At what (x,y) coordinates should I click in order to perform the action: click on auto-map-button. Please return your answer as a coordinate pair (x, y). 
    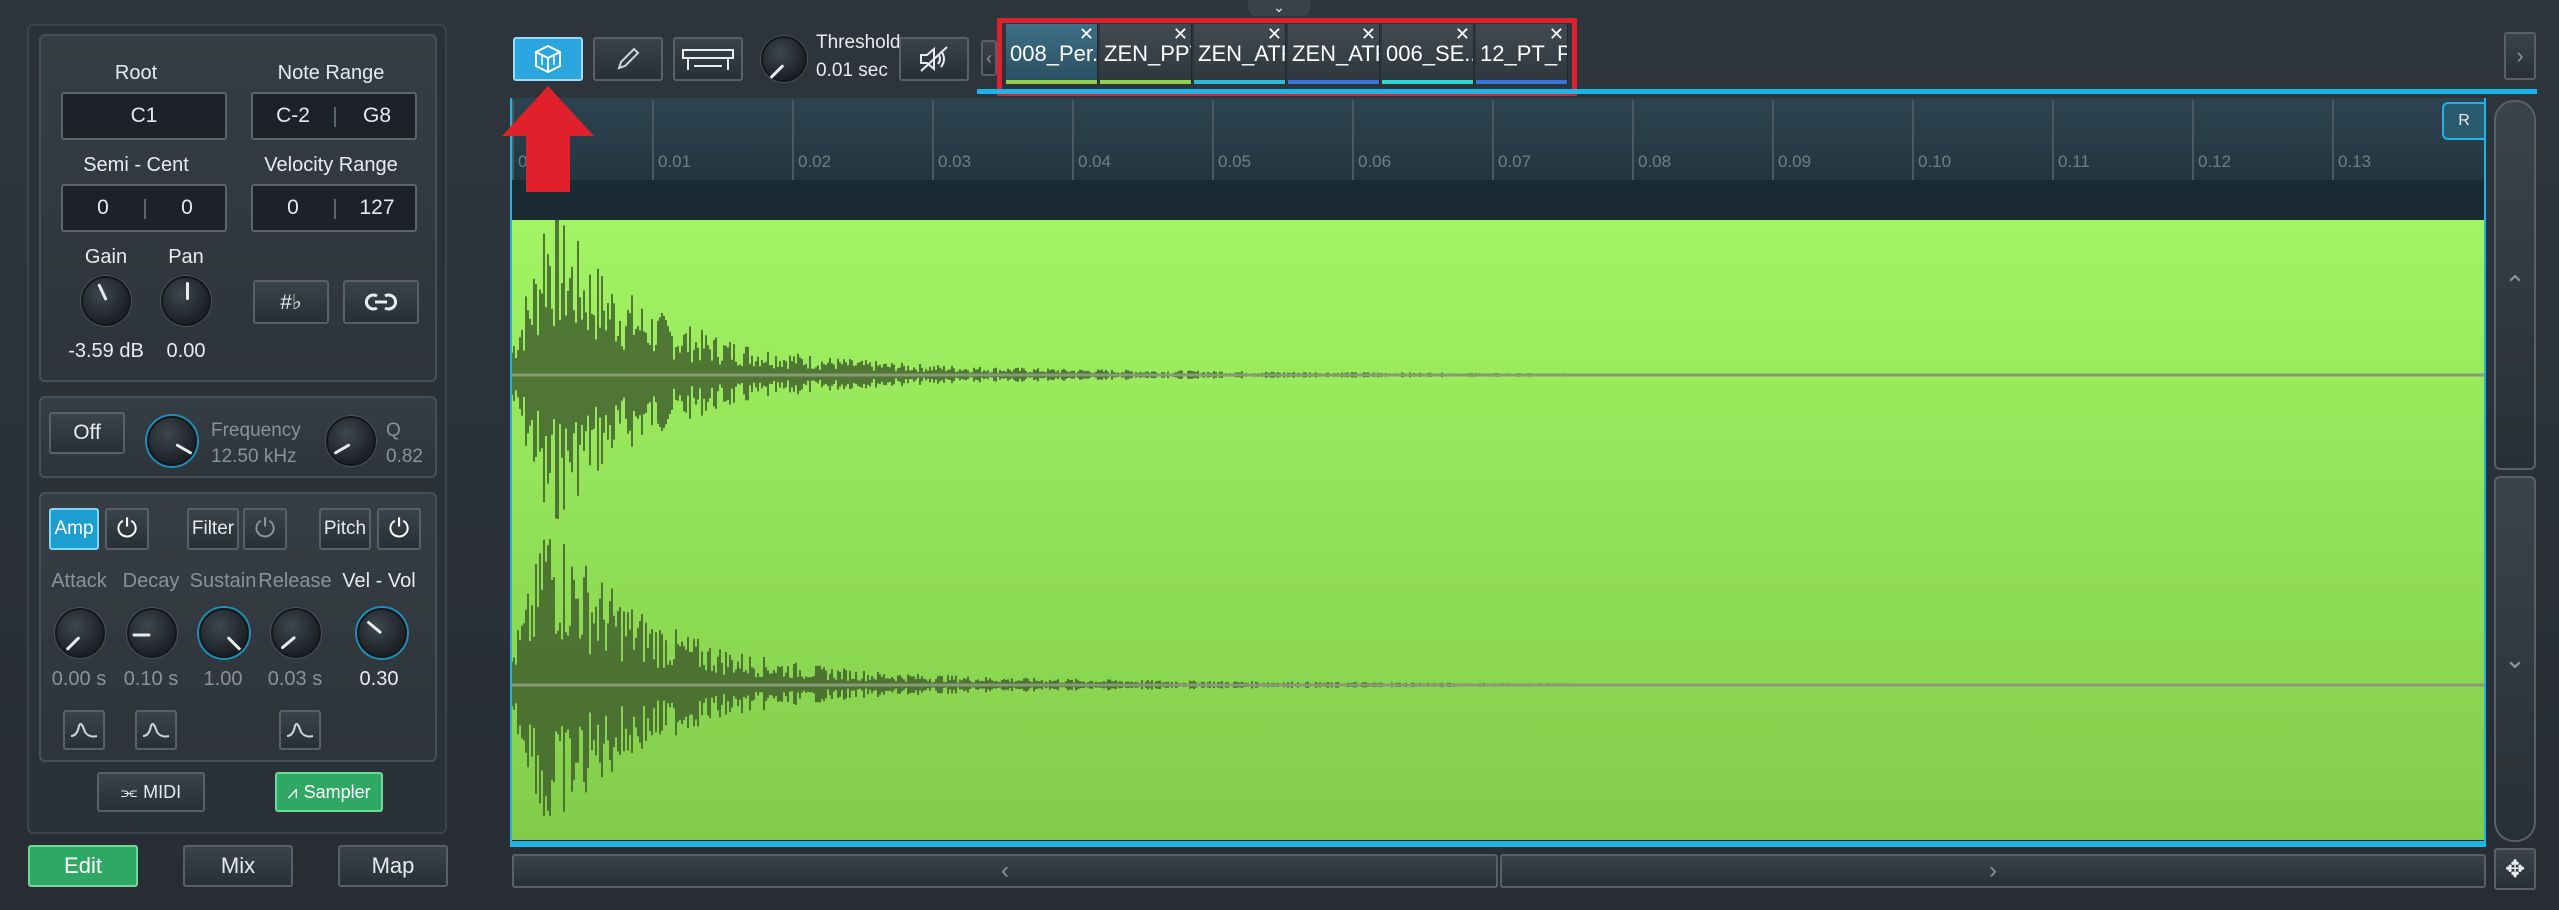
    Looking at the image, I should click on (548, 59).